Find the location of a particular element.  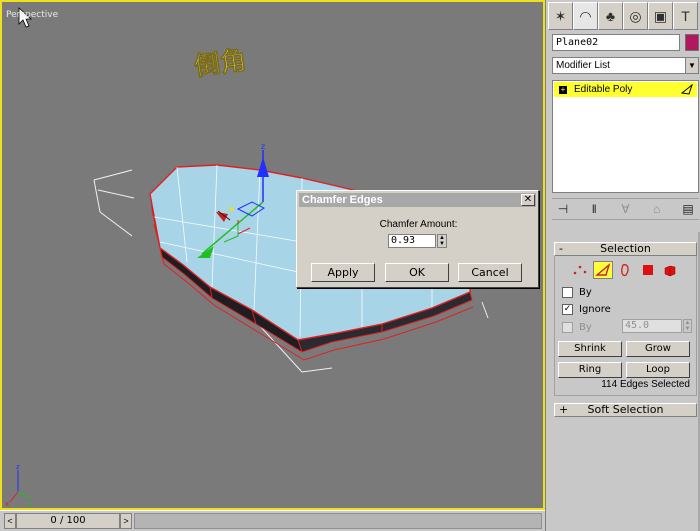

command-panel-tabs: ✶ ◠ ♣ ◎ ▣ T is located at coordinates (624, 17).